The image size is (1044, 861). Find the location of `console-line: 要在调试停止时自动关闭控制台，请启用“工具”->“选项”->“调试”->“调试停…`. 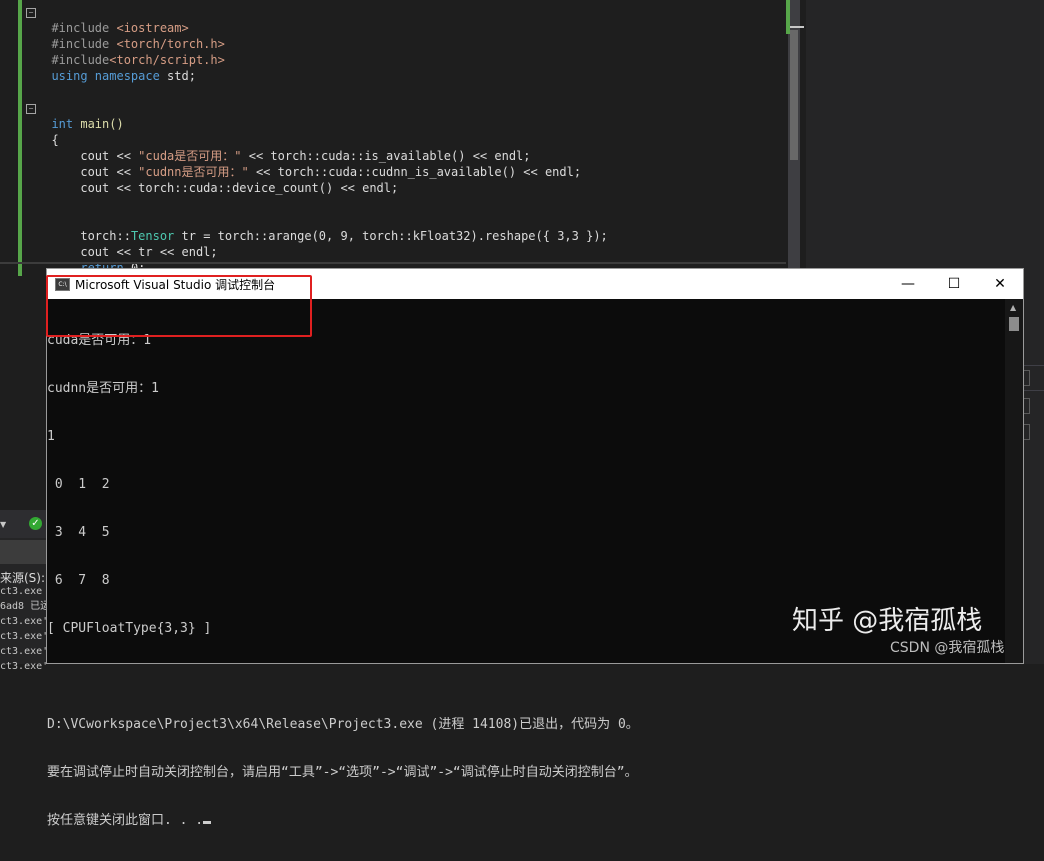

console-line: 要在调试停止时自动关闭控制台，请启用“工具”->“选项”->“调试”->“调试停… is located at coordinates (342, 772).